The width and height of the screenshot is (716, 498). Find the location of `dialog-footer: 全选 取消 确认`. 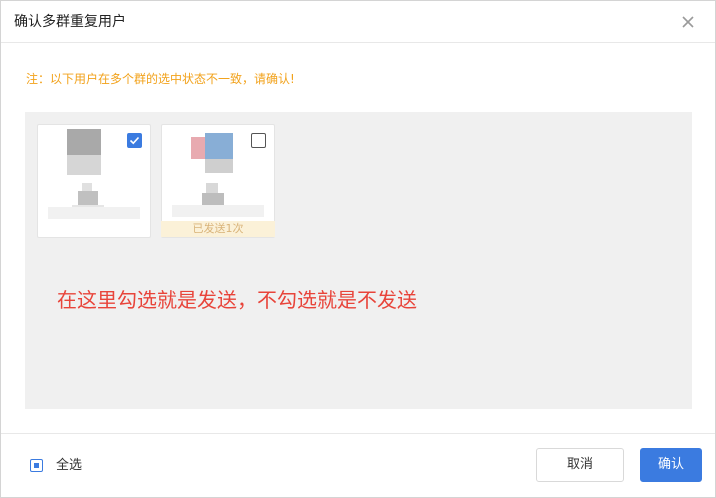

dialog-footer: 全选 取消 确认 is located at coordinates (358, 465).